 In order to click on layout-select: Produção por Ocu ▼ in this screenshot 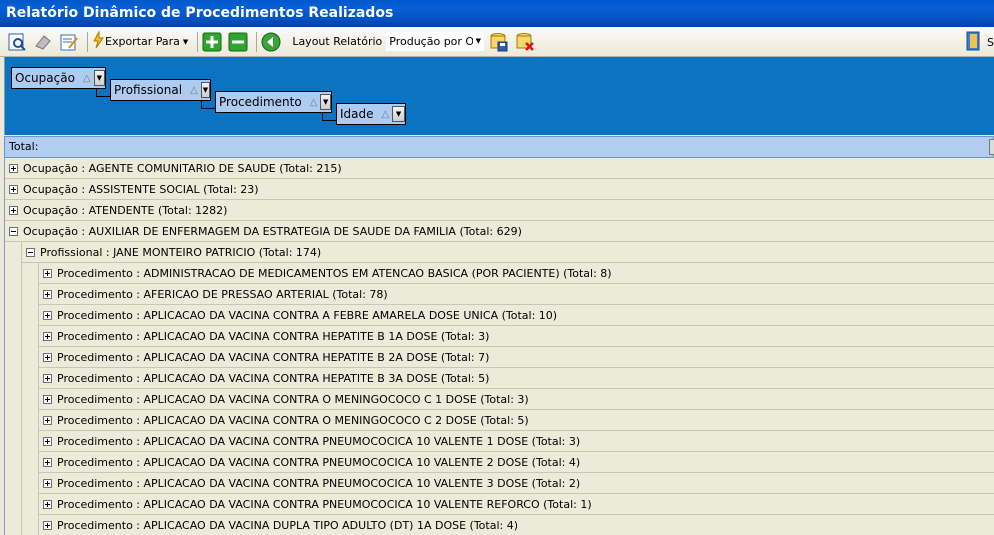, I will do `click(435, 41)`.